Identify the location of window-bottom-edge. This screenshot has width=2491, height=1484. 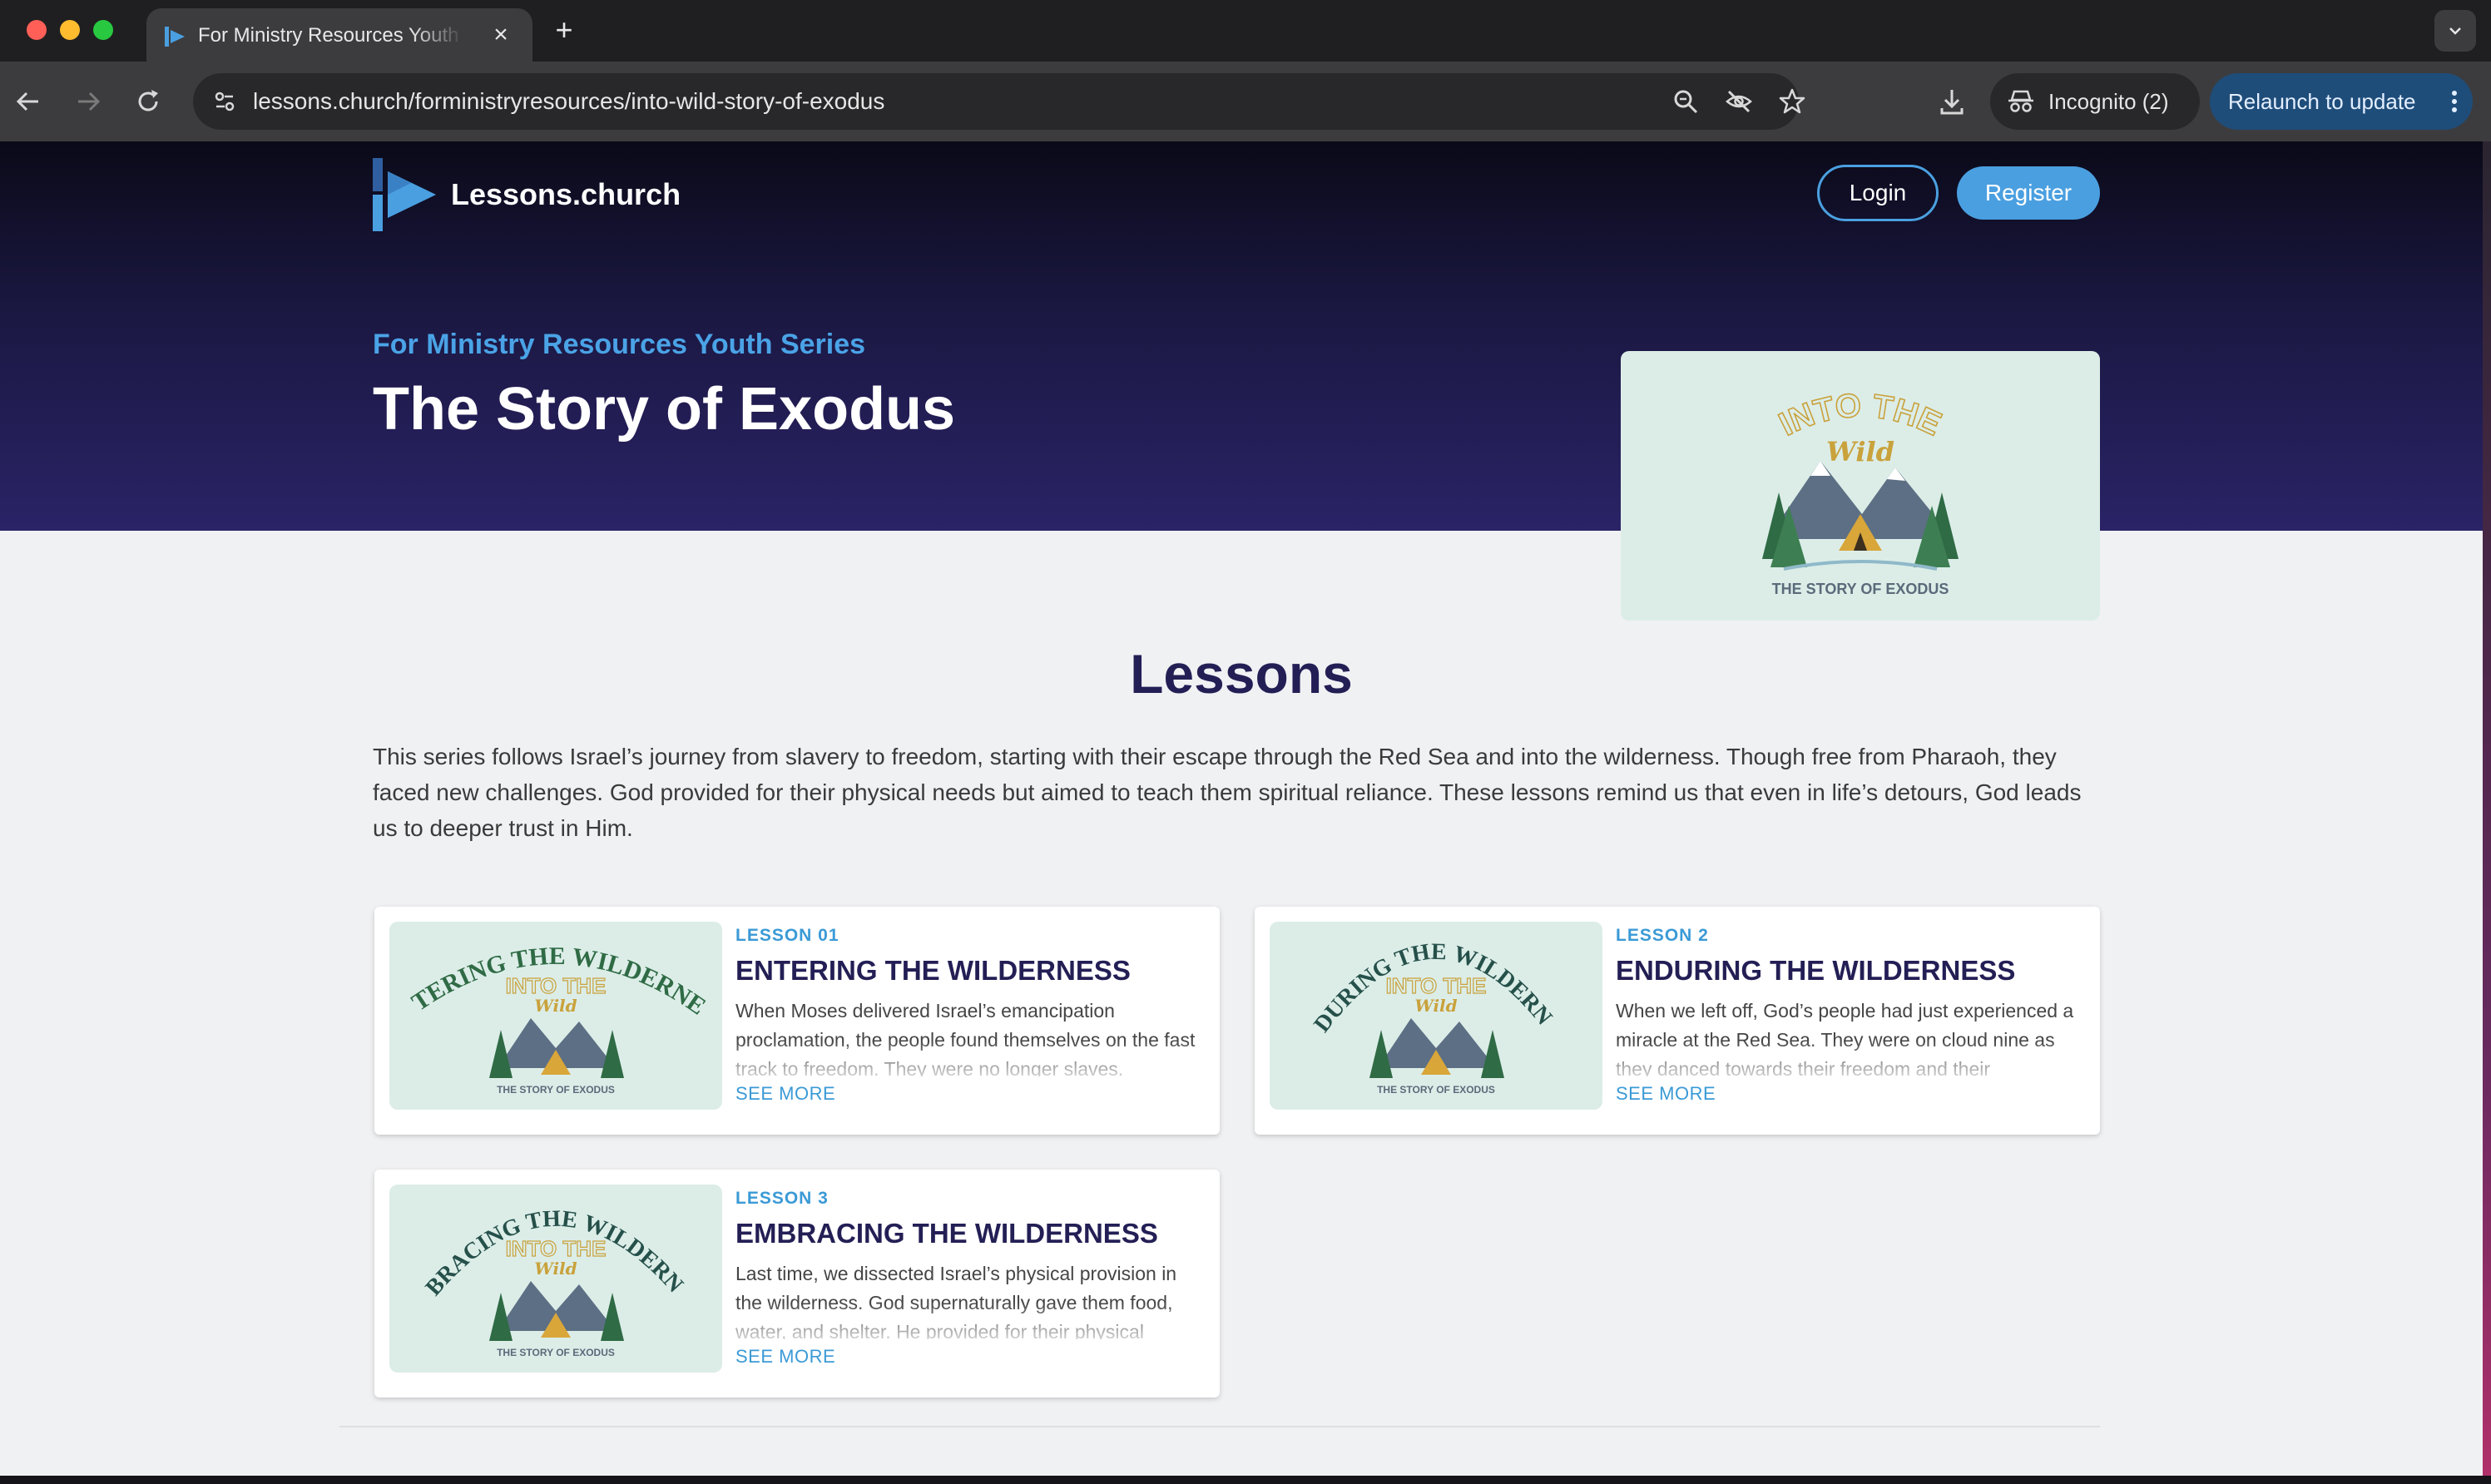
(1245, 1480).